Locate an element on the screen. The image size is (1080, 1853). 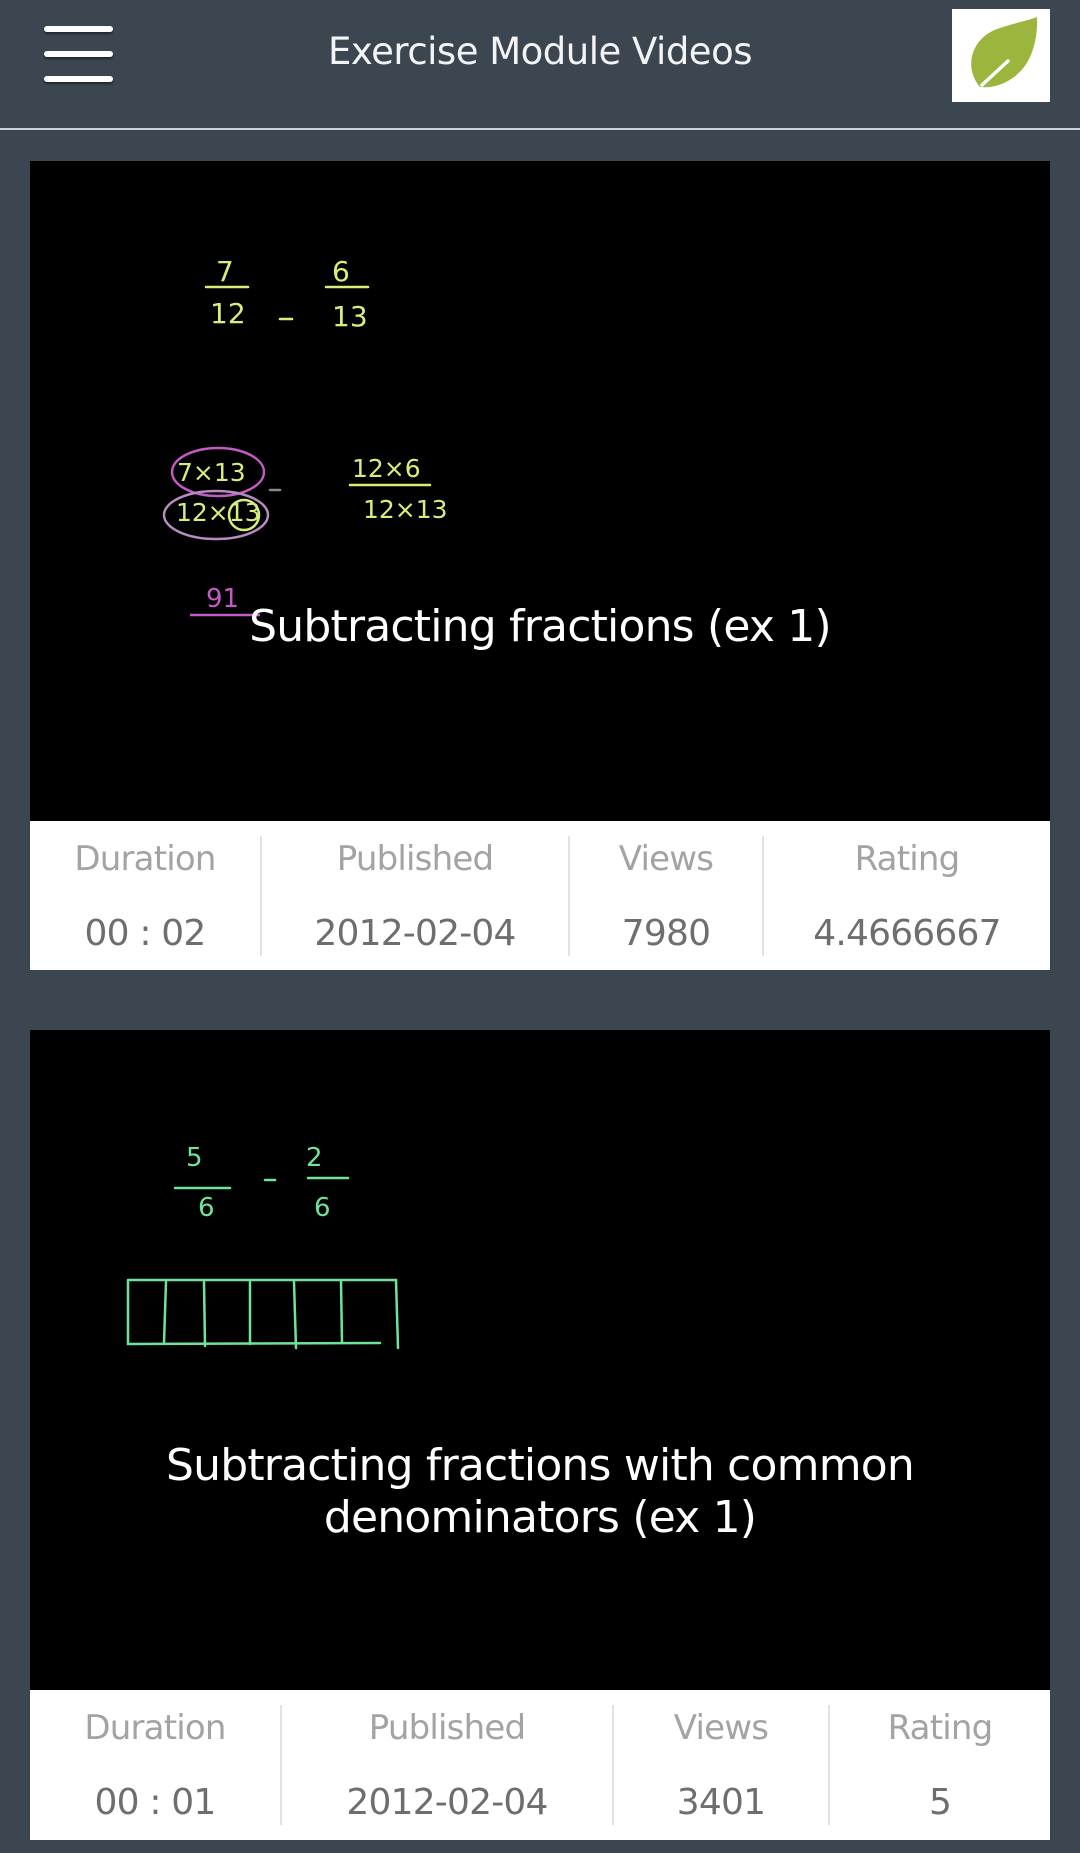
svg-text: 12 is located at coordinates (228, 313).